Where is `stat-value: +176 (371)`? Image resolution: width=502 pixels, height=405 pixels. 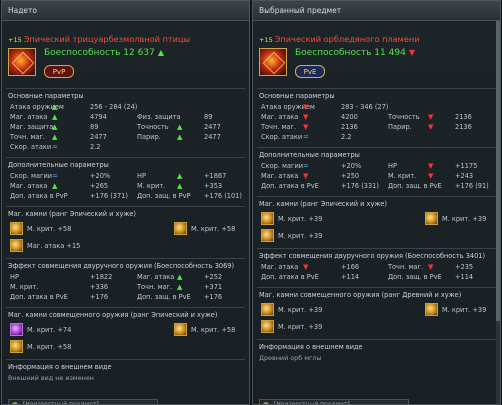 stat-value: +176 (371) is located at coordinates (109, 196).